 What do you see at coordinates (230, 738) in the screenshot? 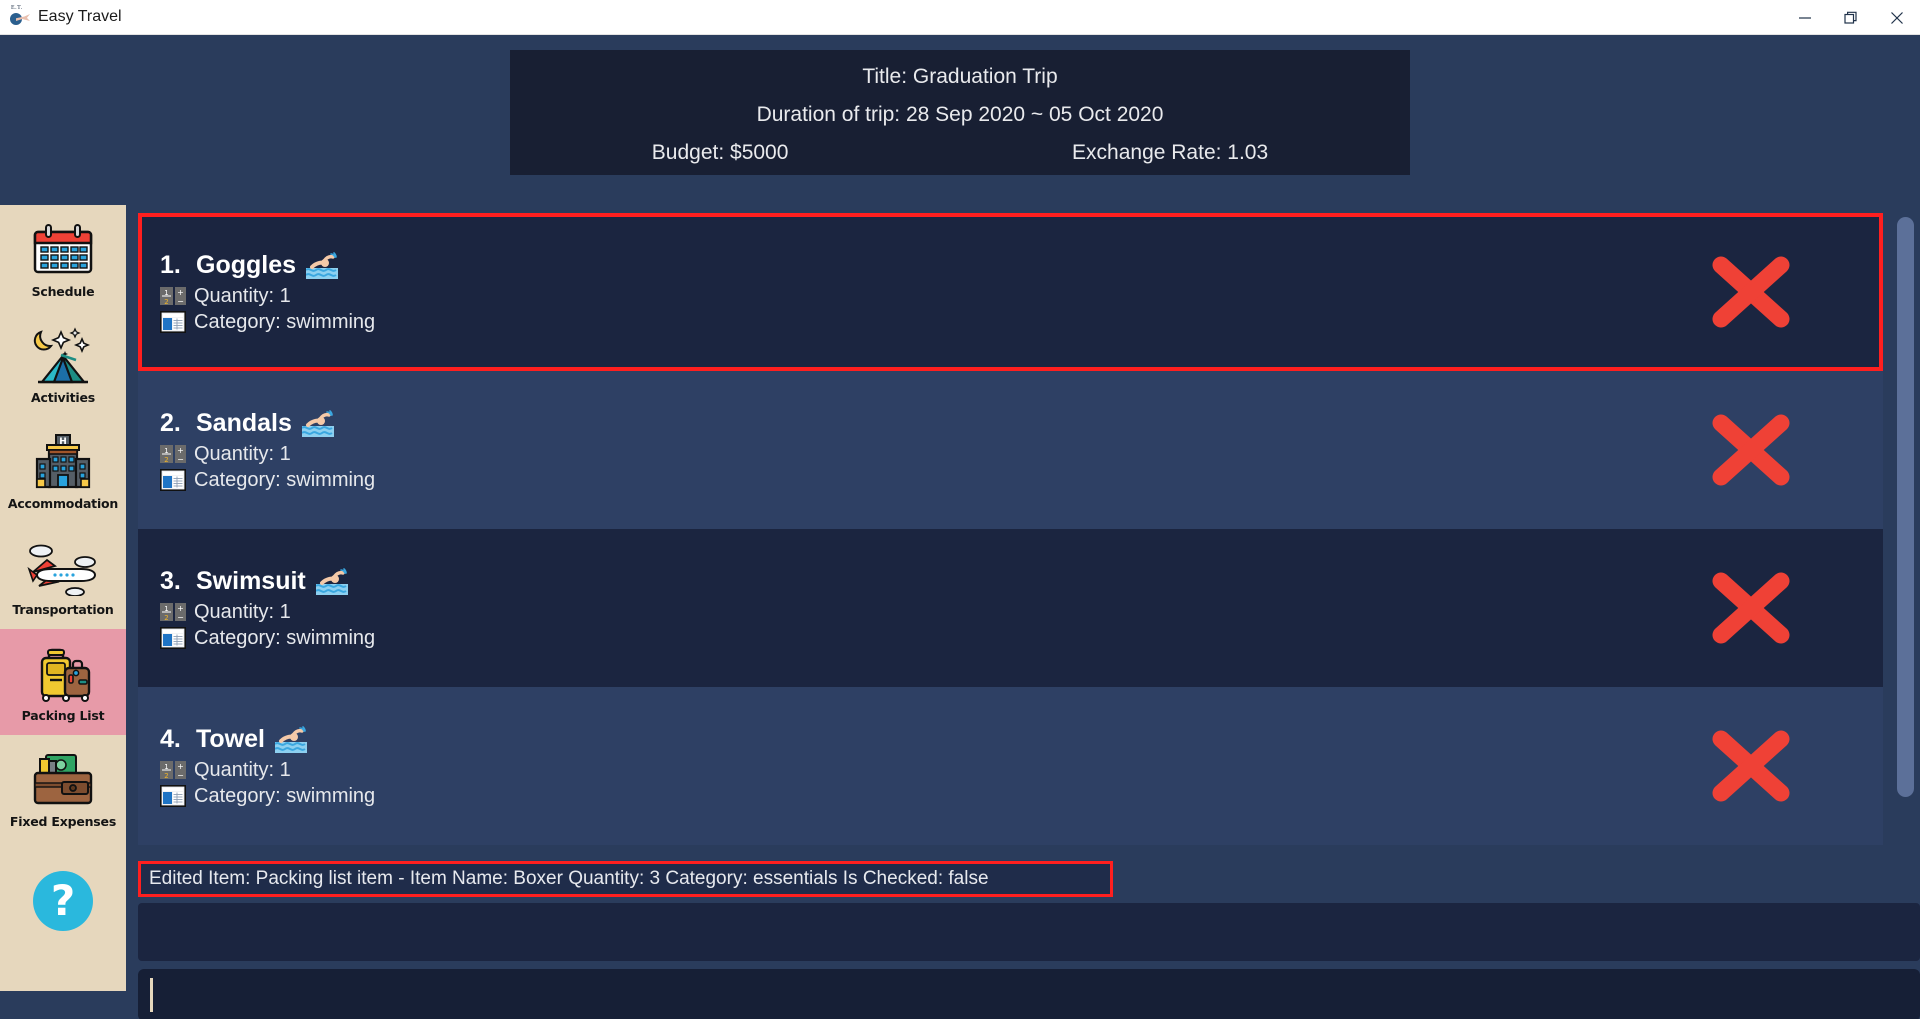
I see `row-item-name: Towel` at bounding box center [230, 738].